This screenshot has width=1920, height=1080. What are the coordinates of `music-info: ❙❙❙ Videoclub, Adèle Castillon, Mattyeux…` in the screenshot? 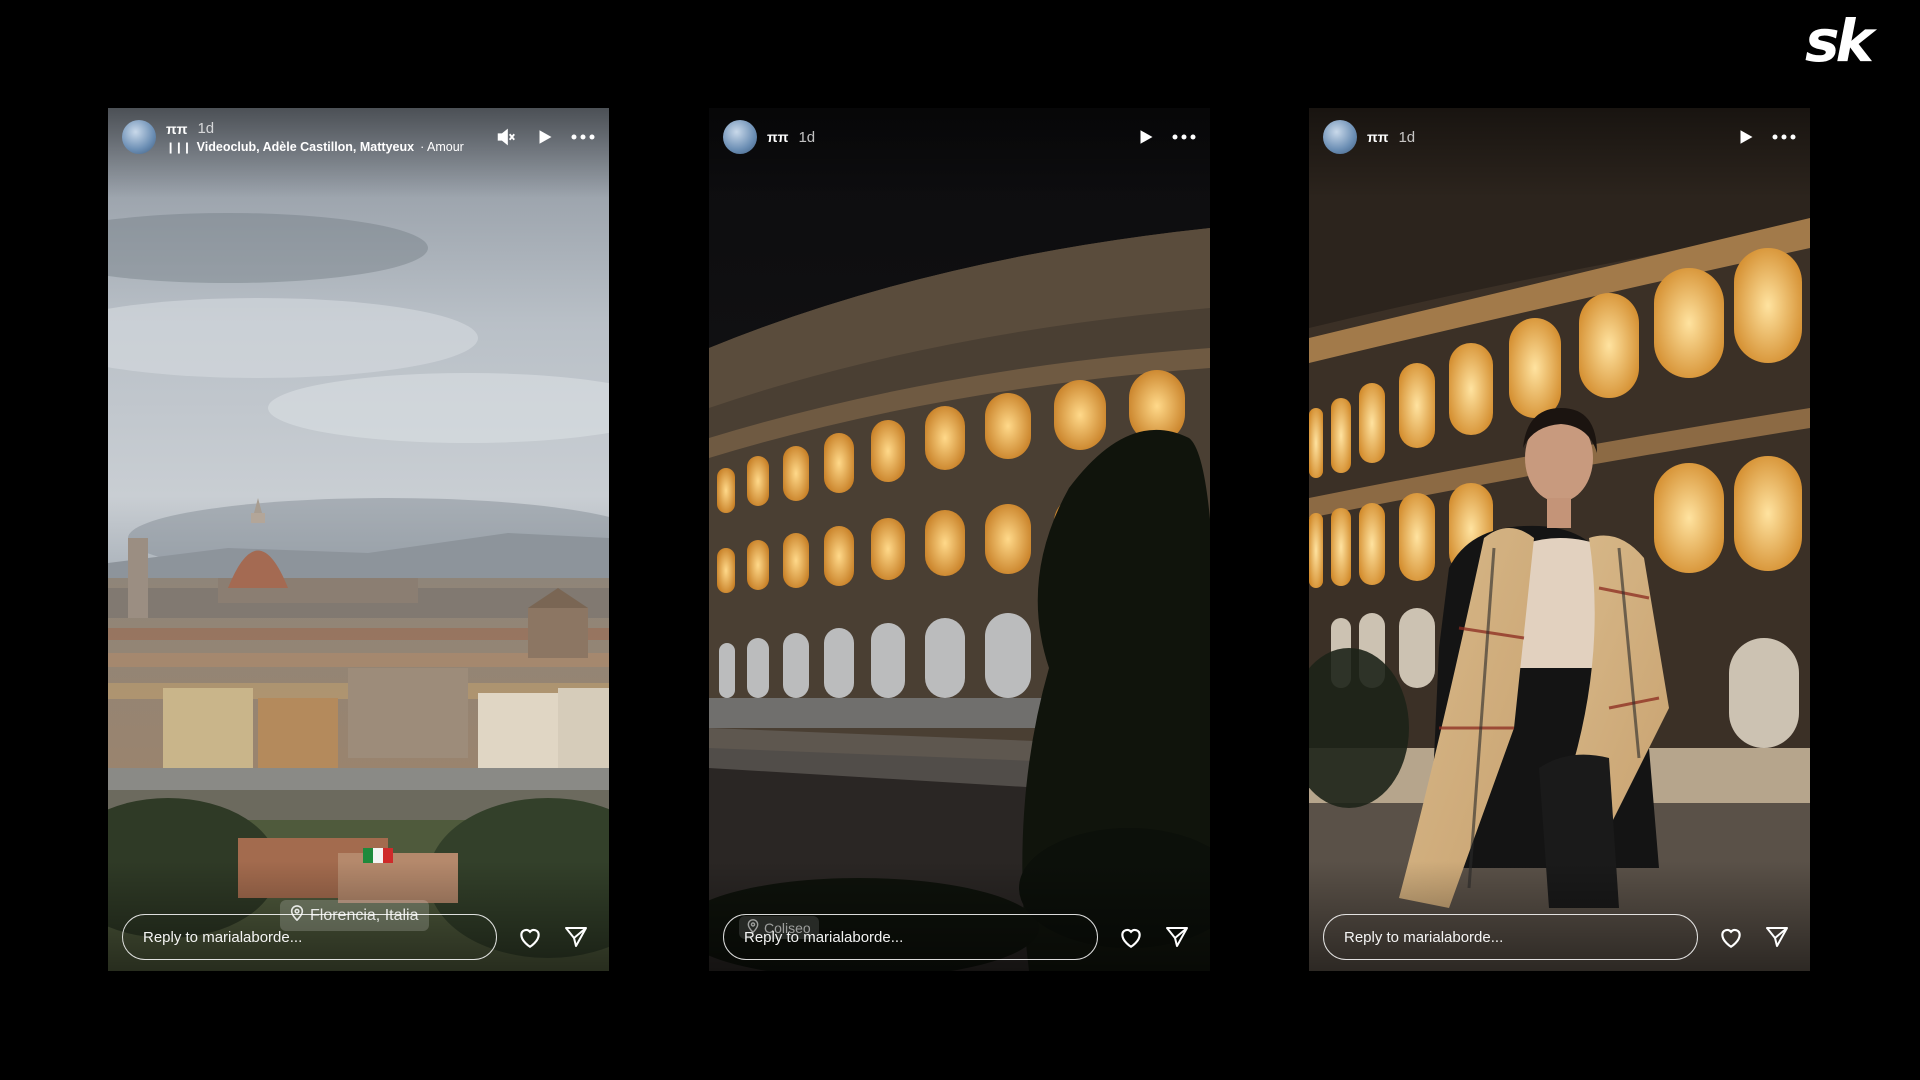 It's located at (316, 147).